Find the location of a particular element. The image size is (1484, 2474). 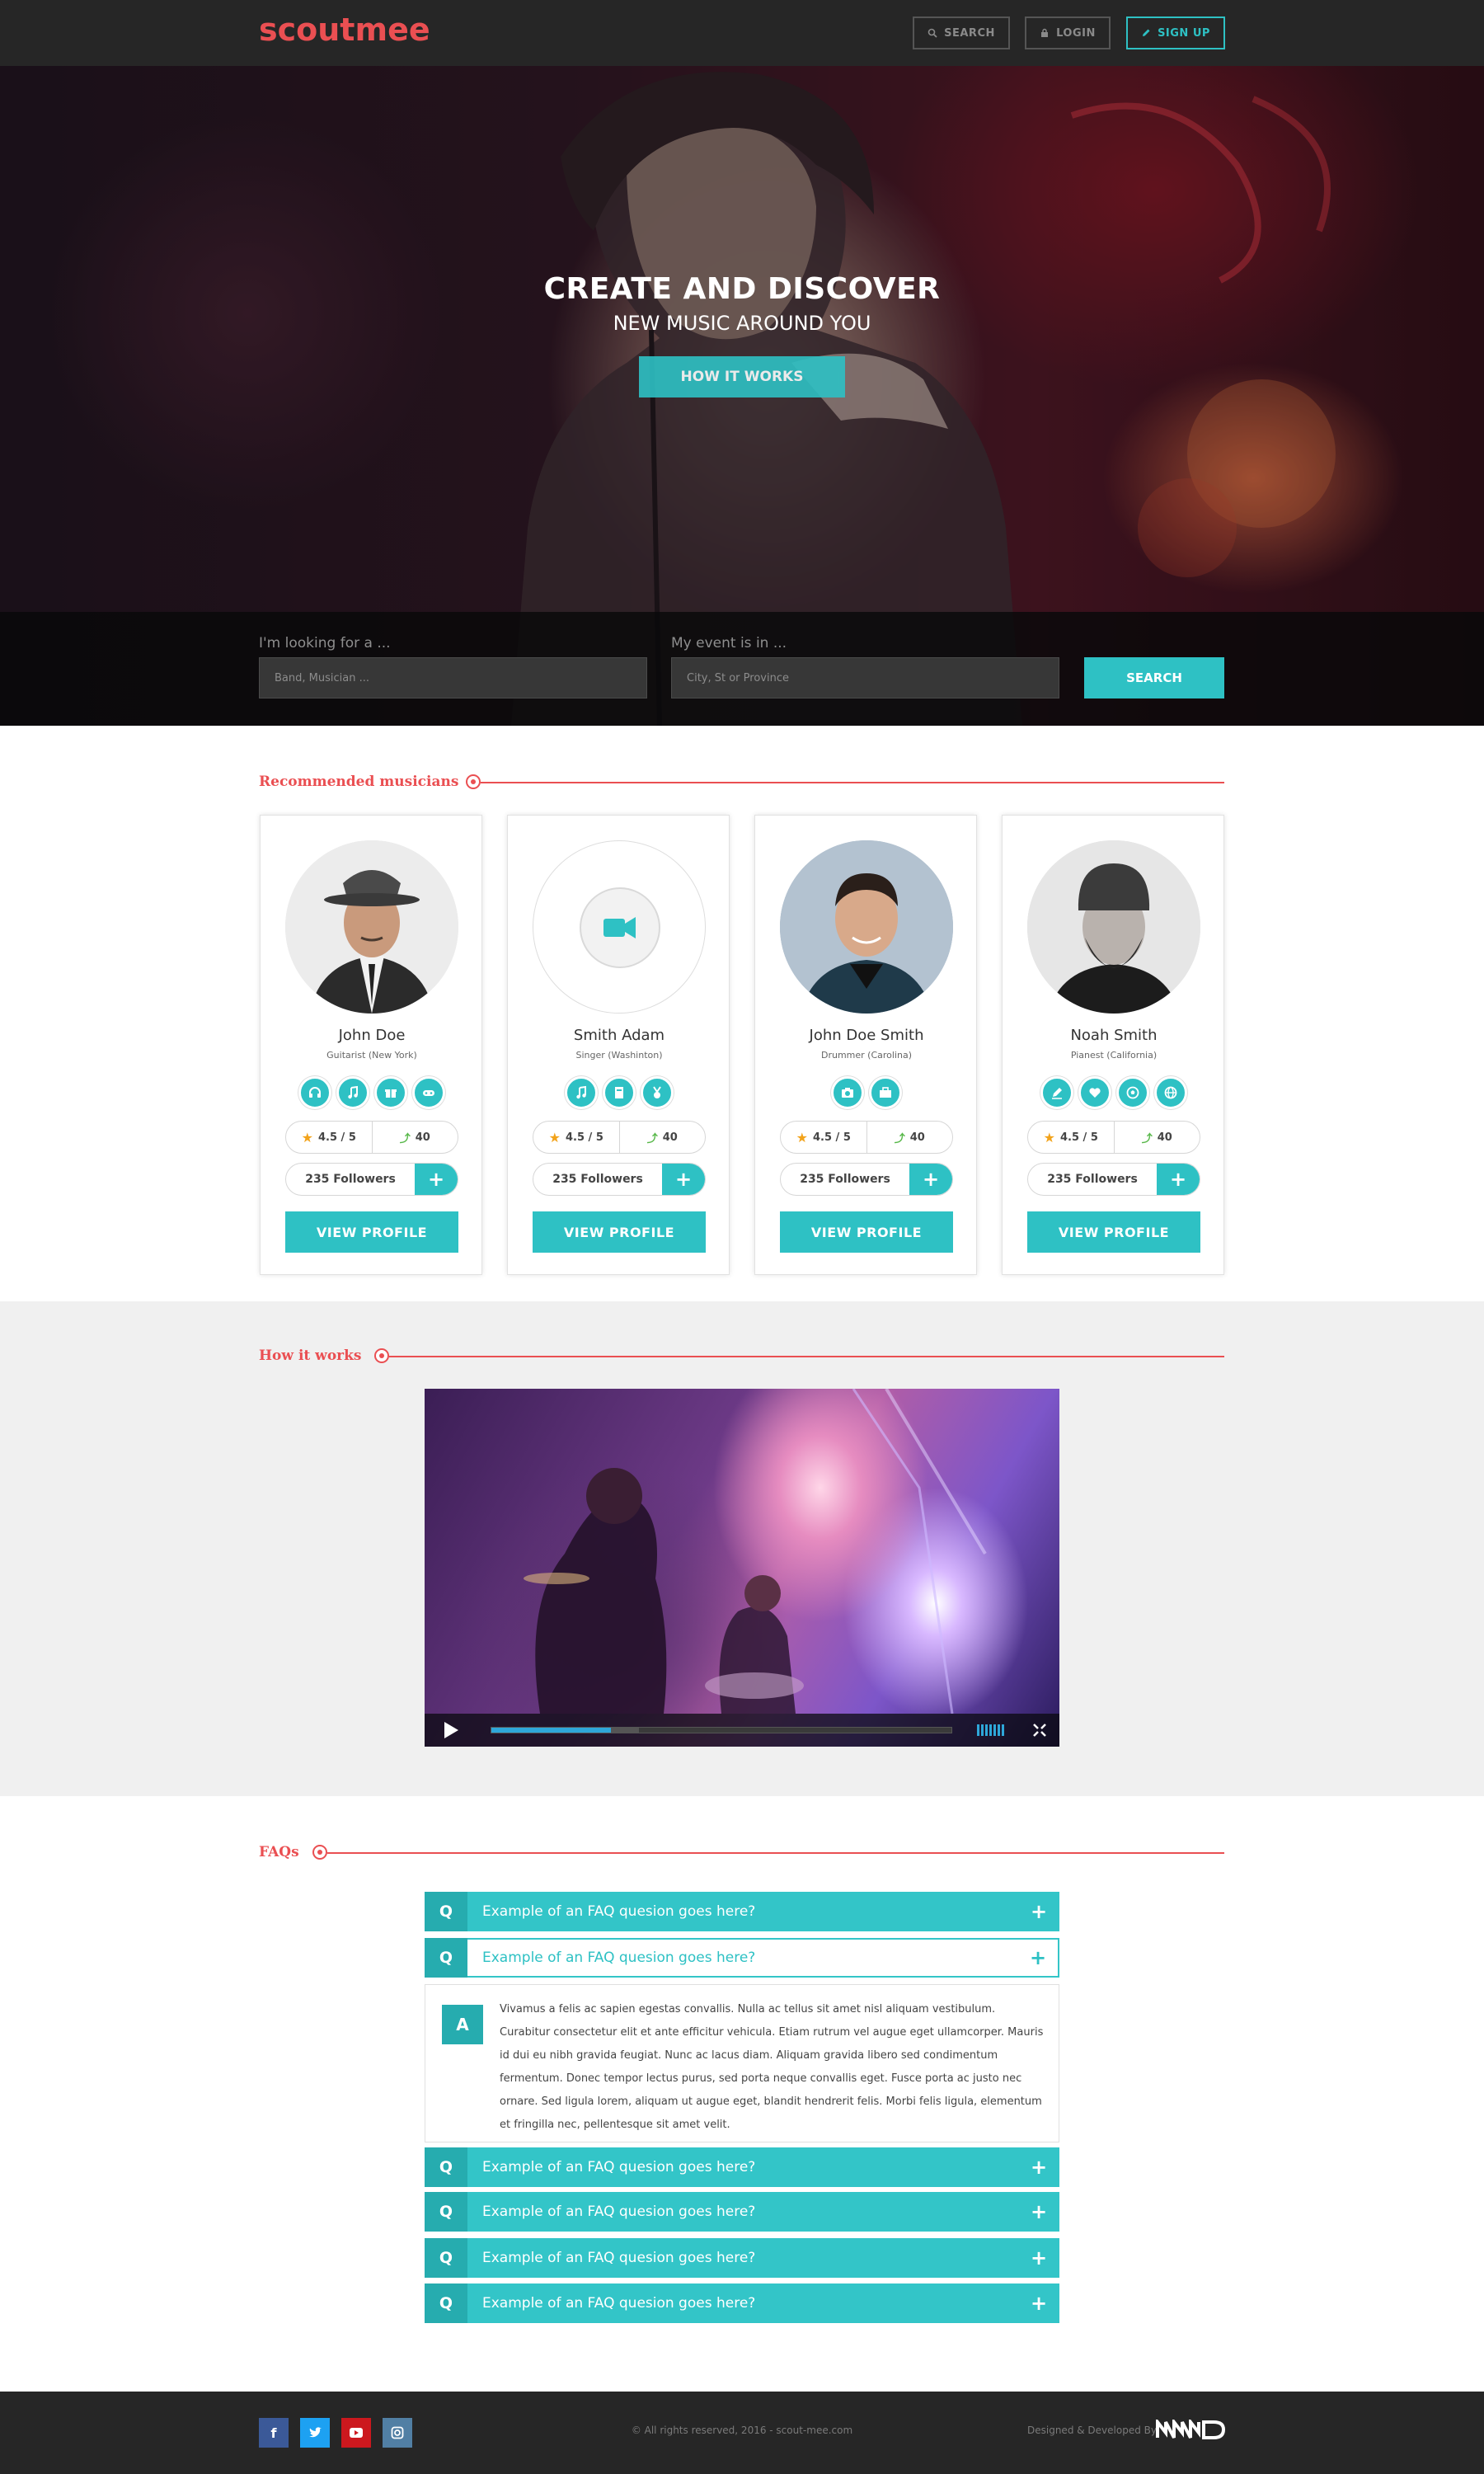

fullscreen-icon is located at coordinates (1039, 1730).